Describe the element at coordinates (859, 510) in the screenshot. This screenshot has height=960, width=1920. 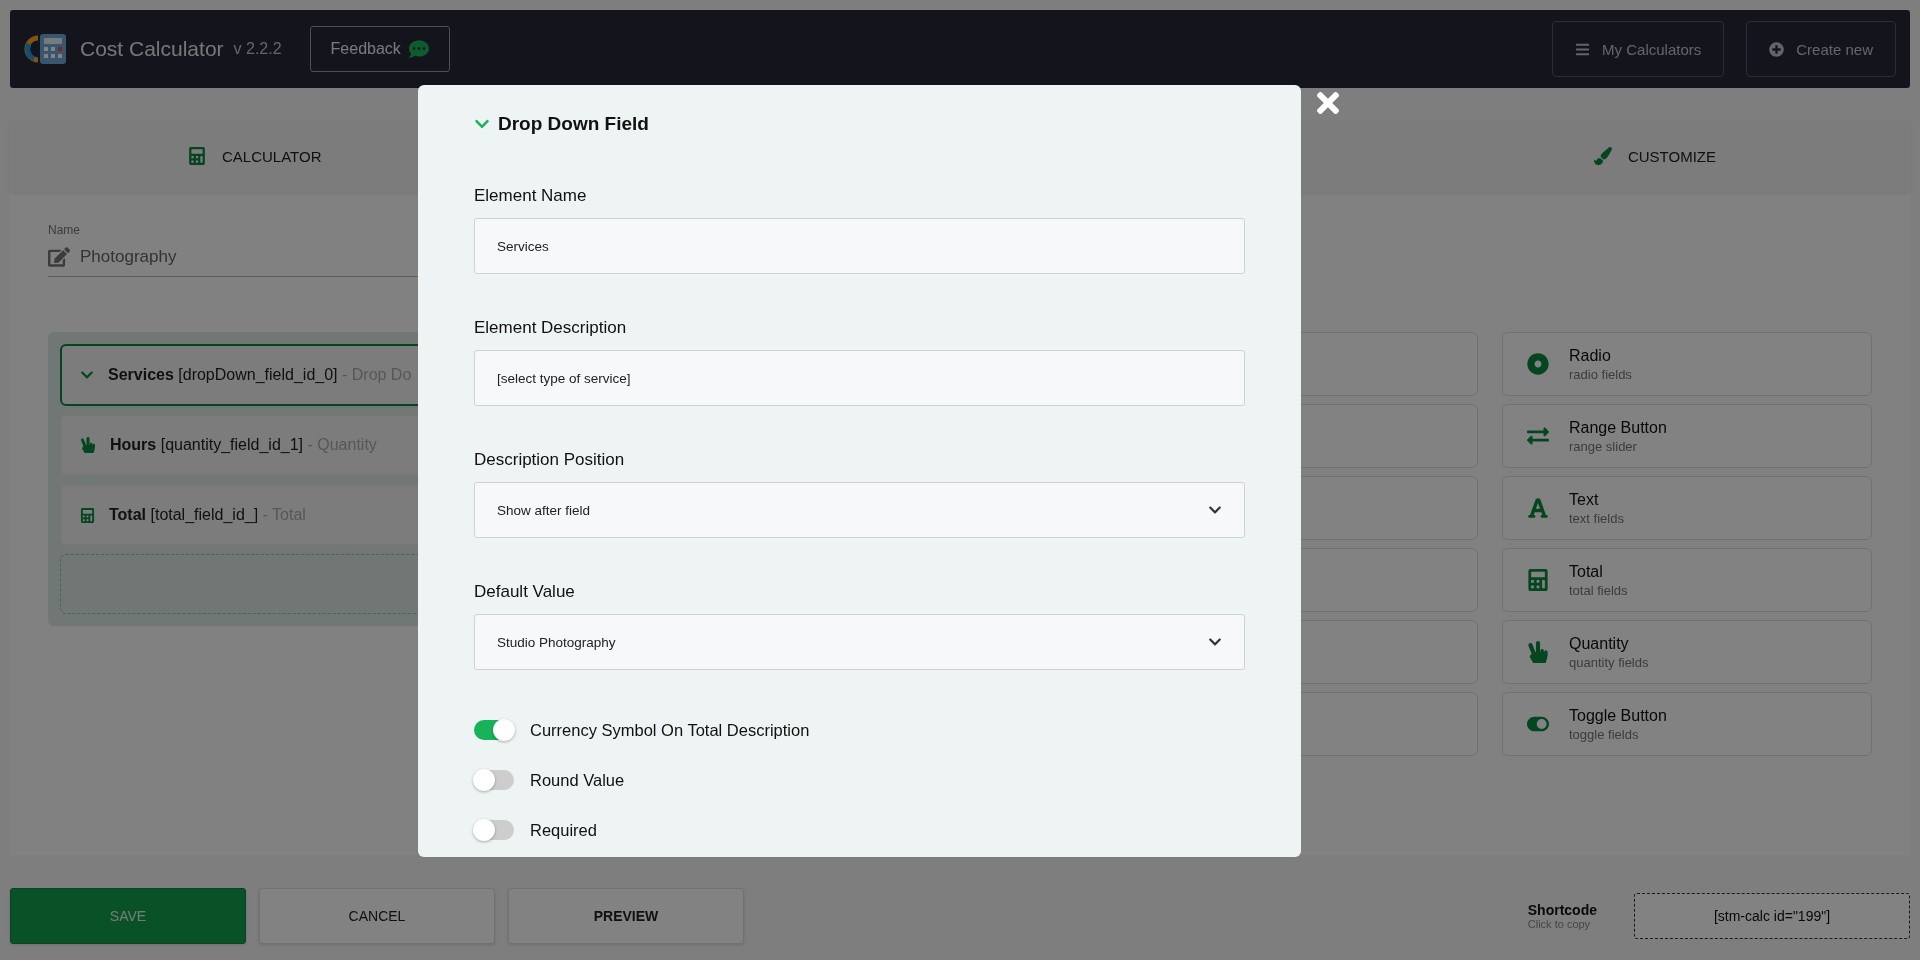
I see `select-field: Show after field` at that location.